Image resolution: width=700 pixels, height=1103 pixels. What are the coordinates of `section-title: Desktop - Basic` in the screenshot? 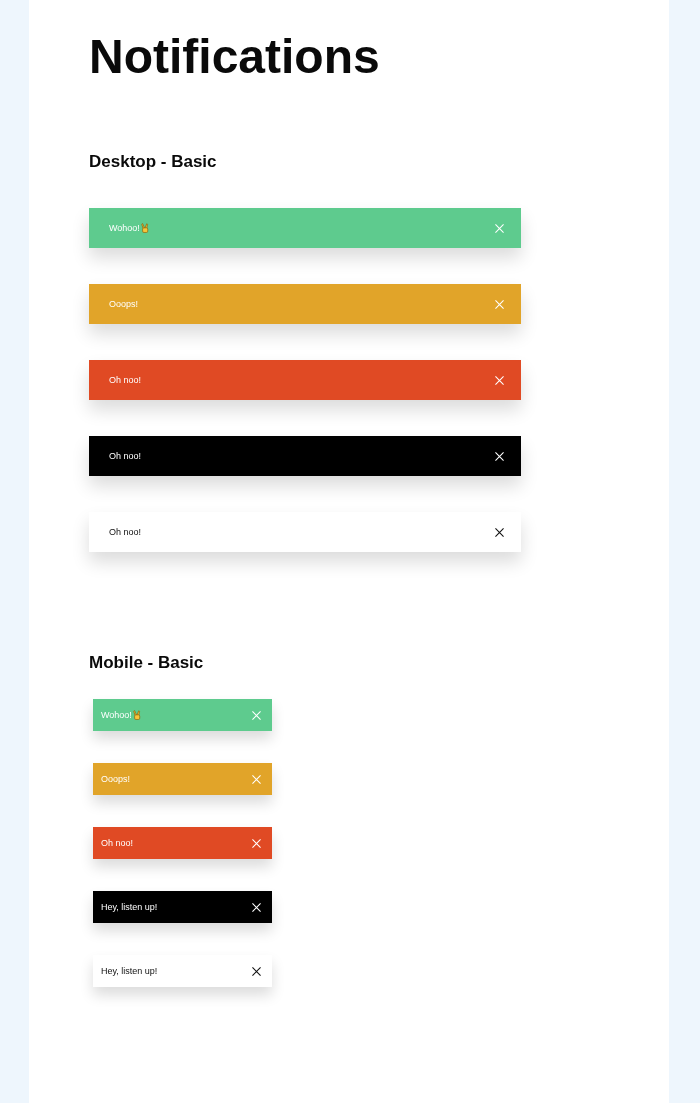 It's located at (153, 162).